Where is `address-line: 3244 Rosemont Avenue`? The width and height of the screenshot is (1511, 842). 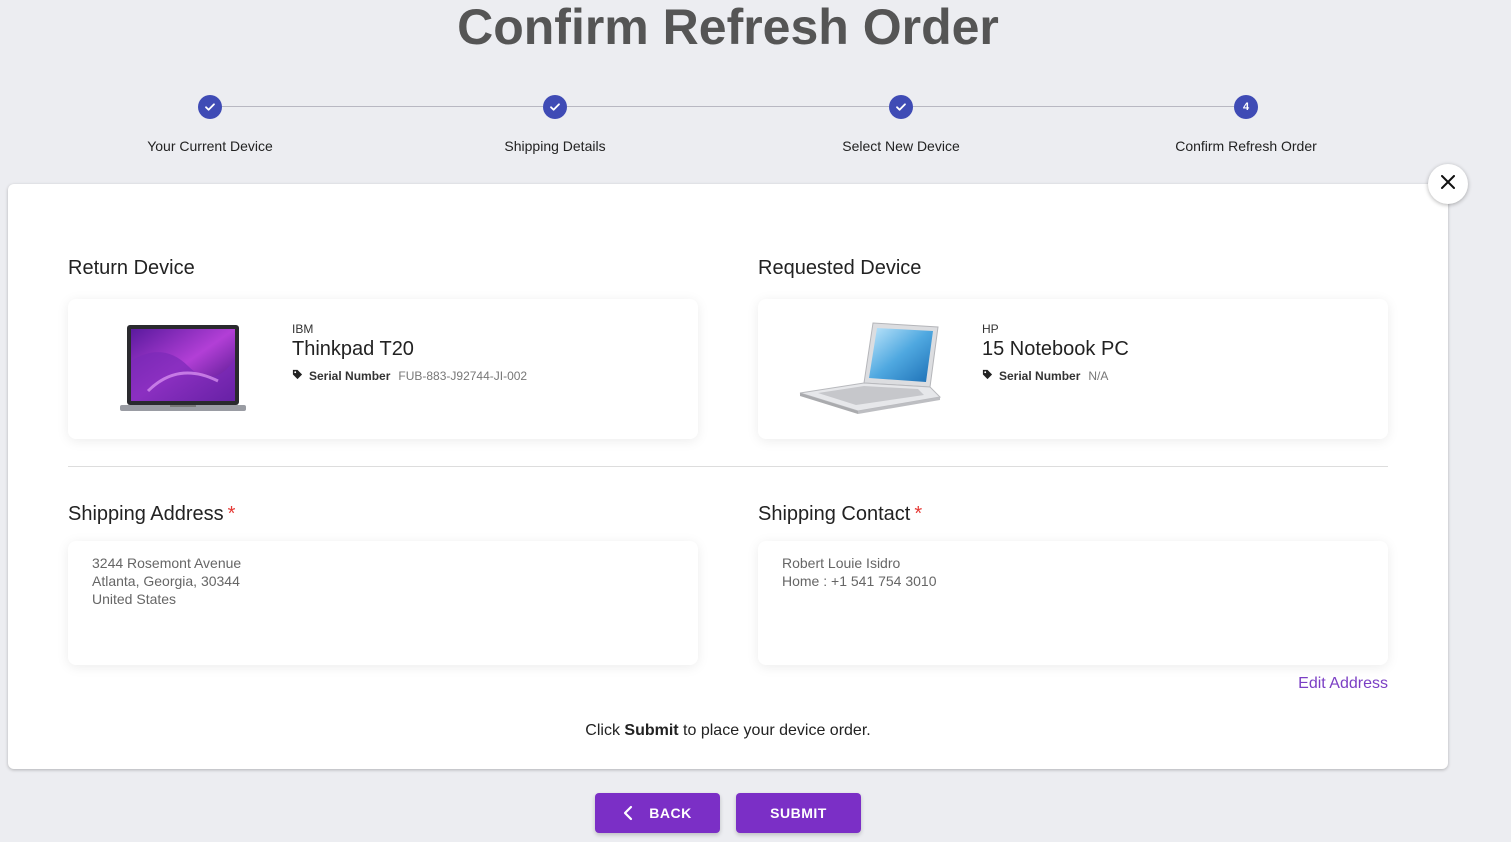 address-line: 3244 Rosemont Avenue is located at coordinates (167, 563).